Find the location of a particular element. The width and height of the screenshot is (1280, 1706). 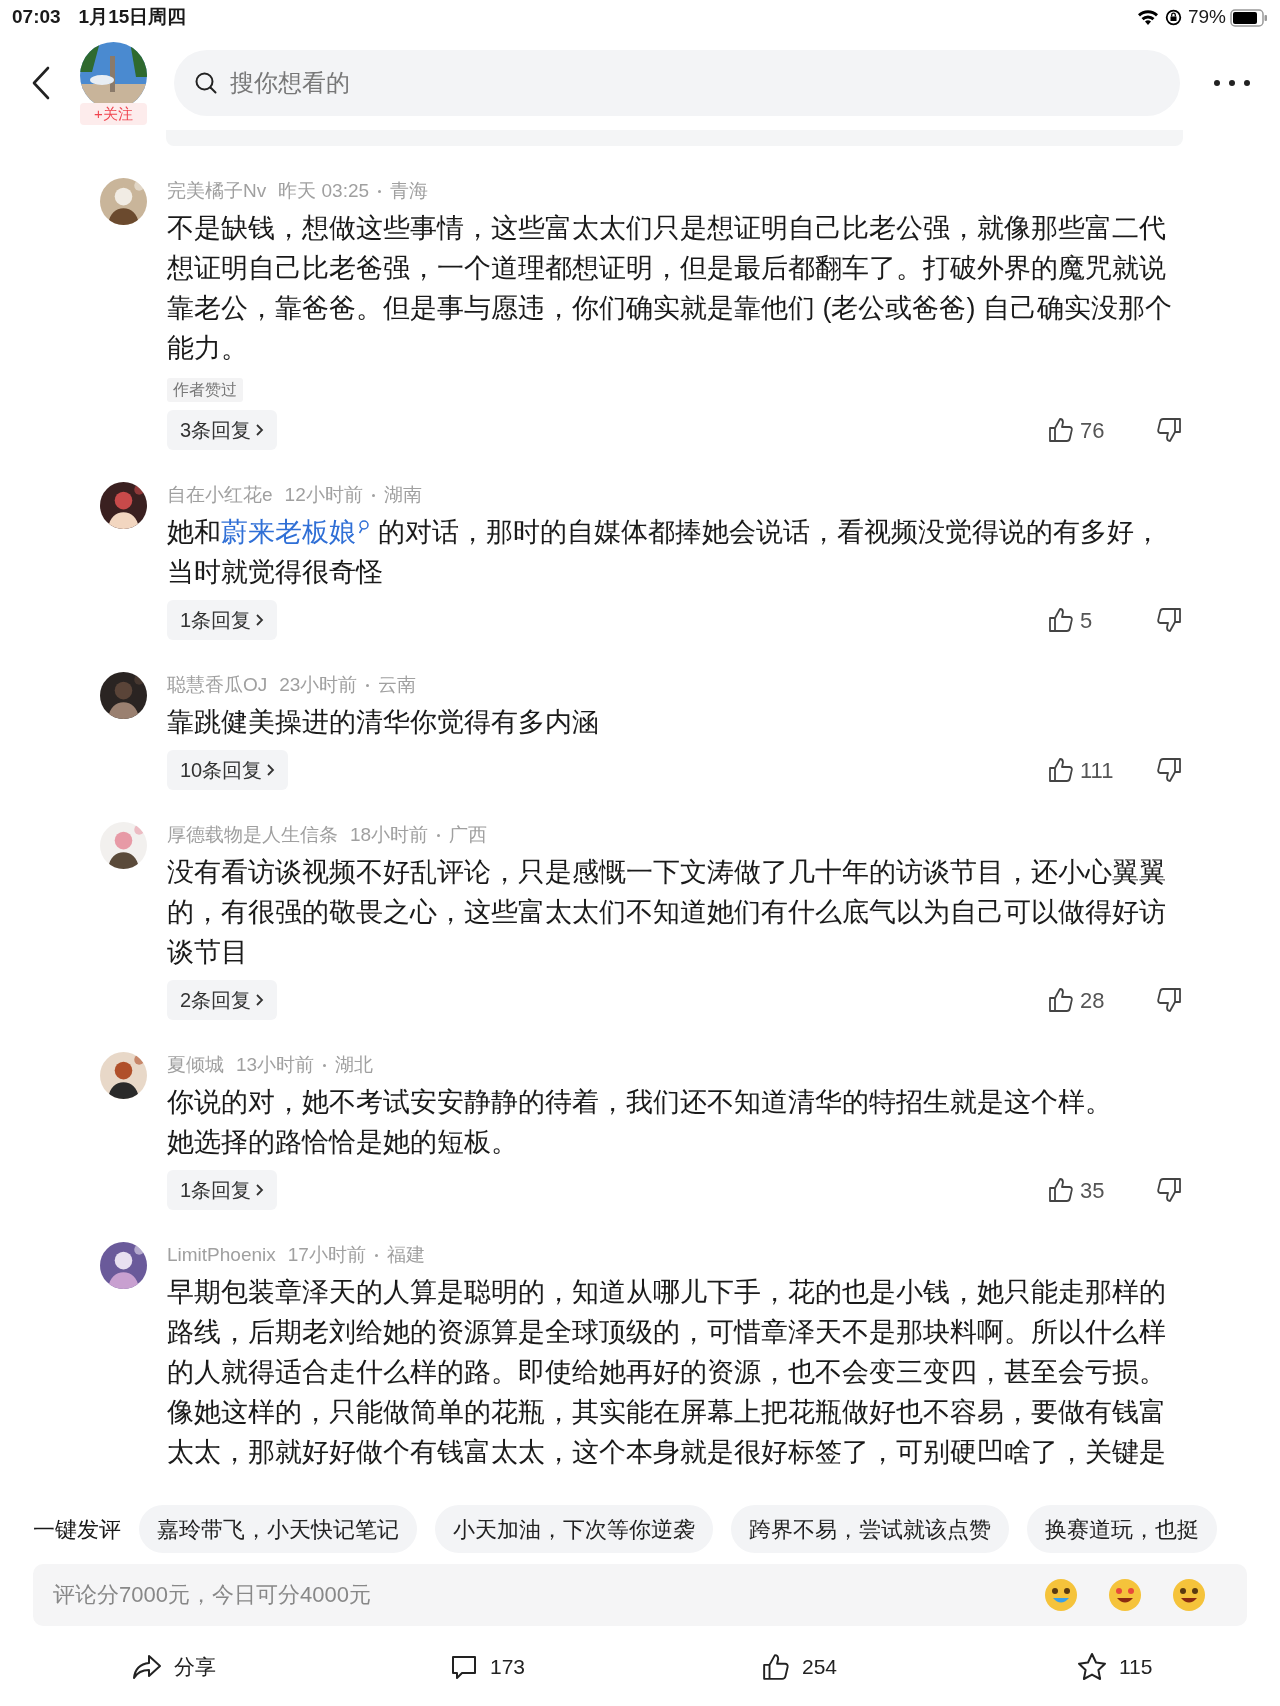

comment-time: 17小时前 is located at coordinates (326, 1254).